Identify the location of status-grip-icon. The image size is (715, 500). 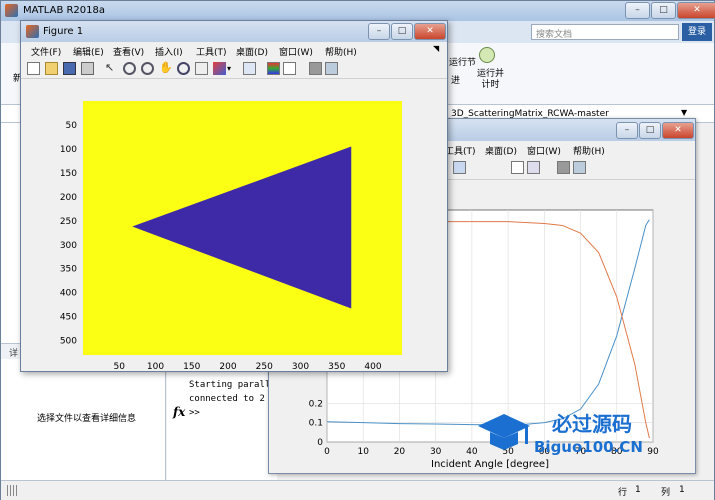
(12, 490).